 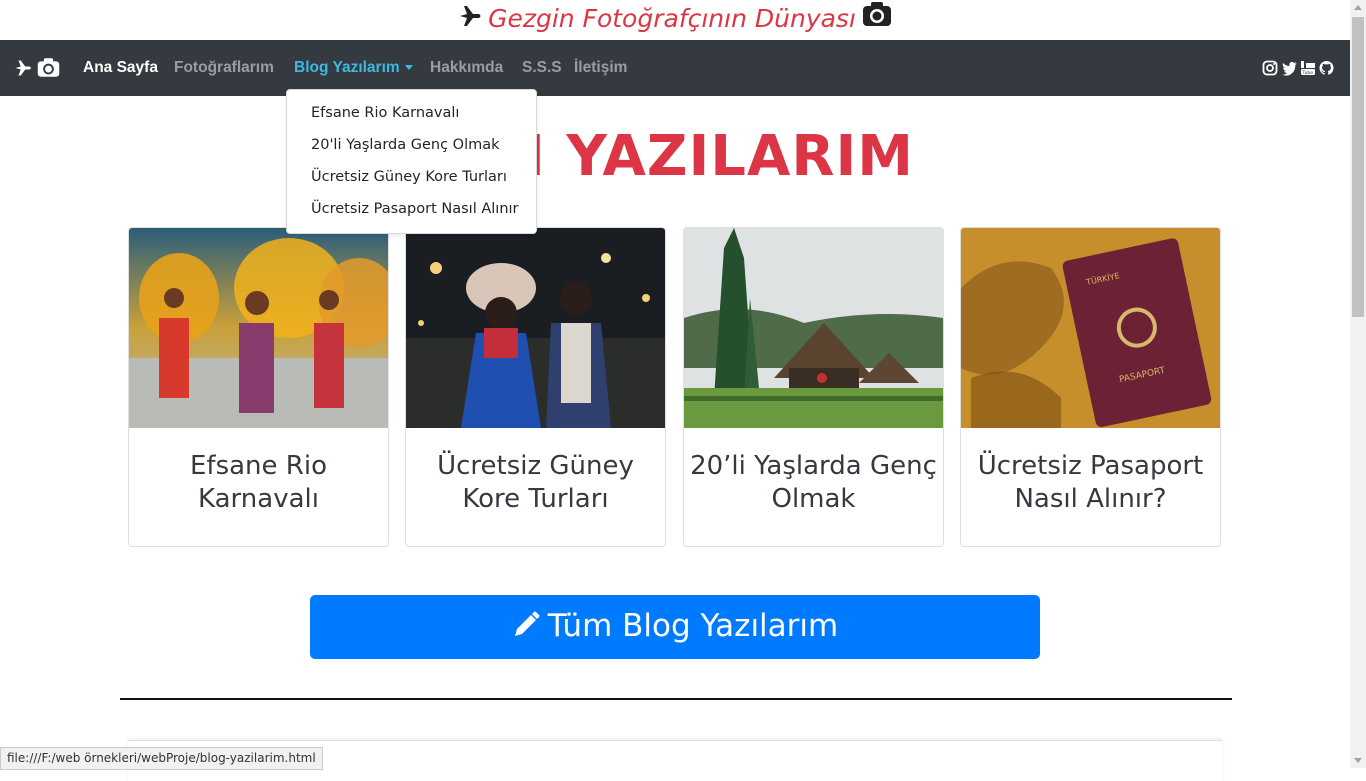 What do you see at coordinates (1308, 68) in the screenshot?
I see `youtube-icon: Tube` at bounding box center [1308, 68].